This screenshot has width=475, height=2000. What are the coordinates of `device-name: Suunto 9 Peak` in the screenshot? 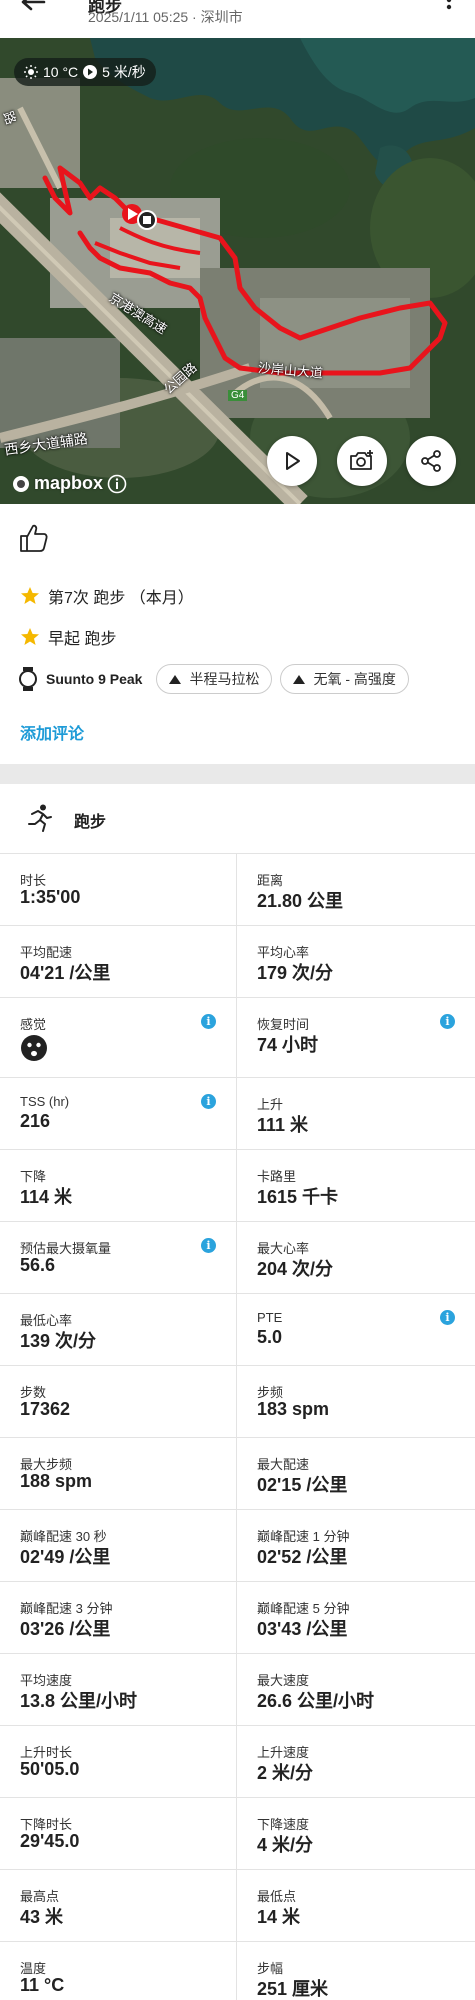 It's located at (94, 679).